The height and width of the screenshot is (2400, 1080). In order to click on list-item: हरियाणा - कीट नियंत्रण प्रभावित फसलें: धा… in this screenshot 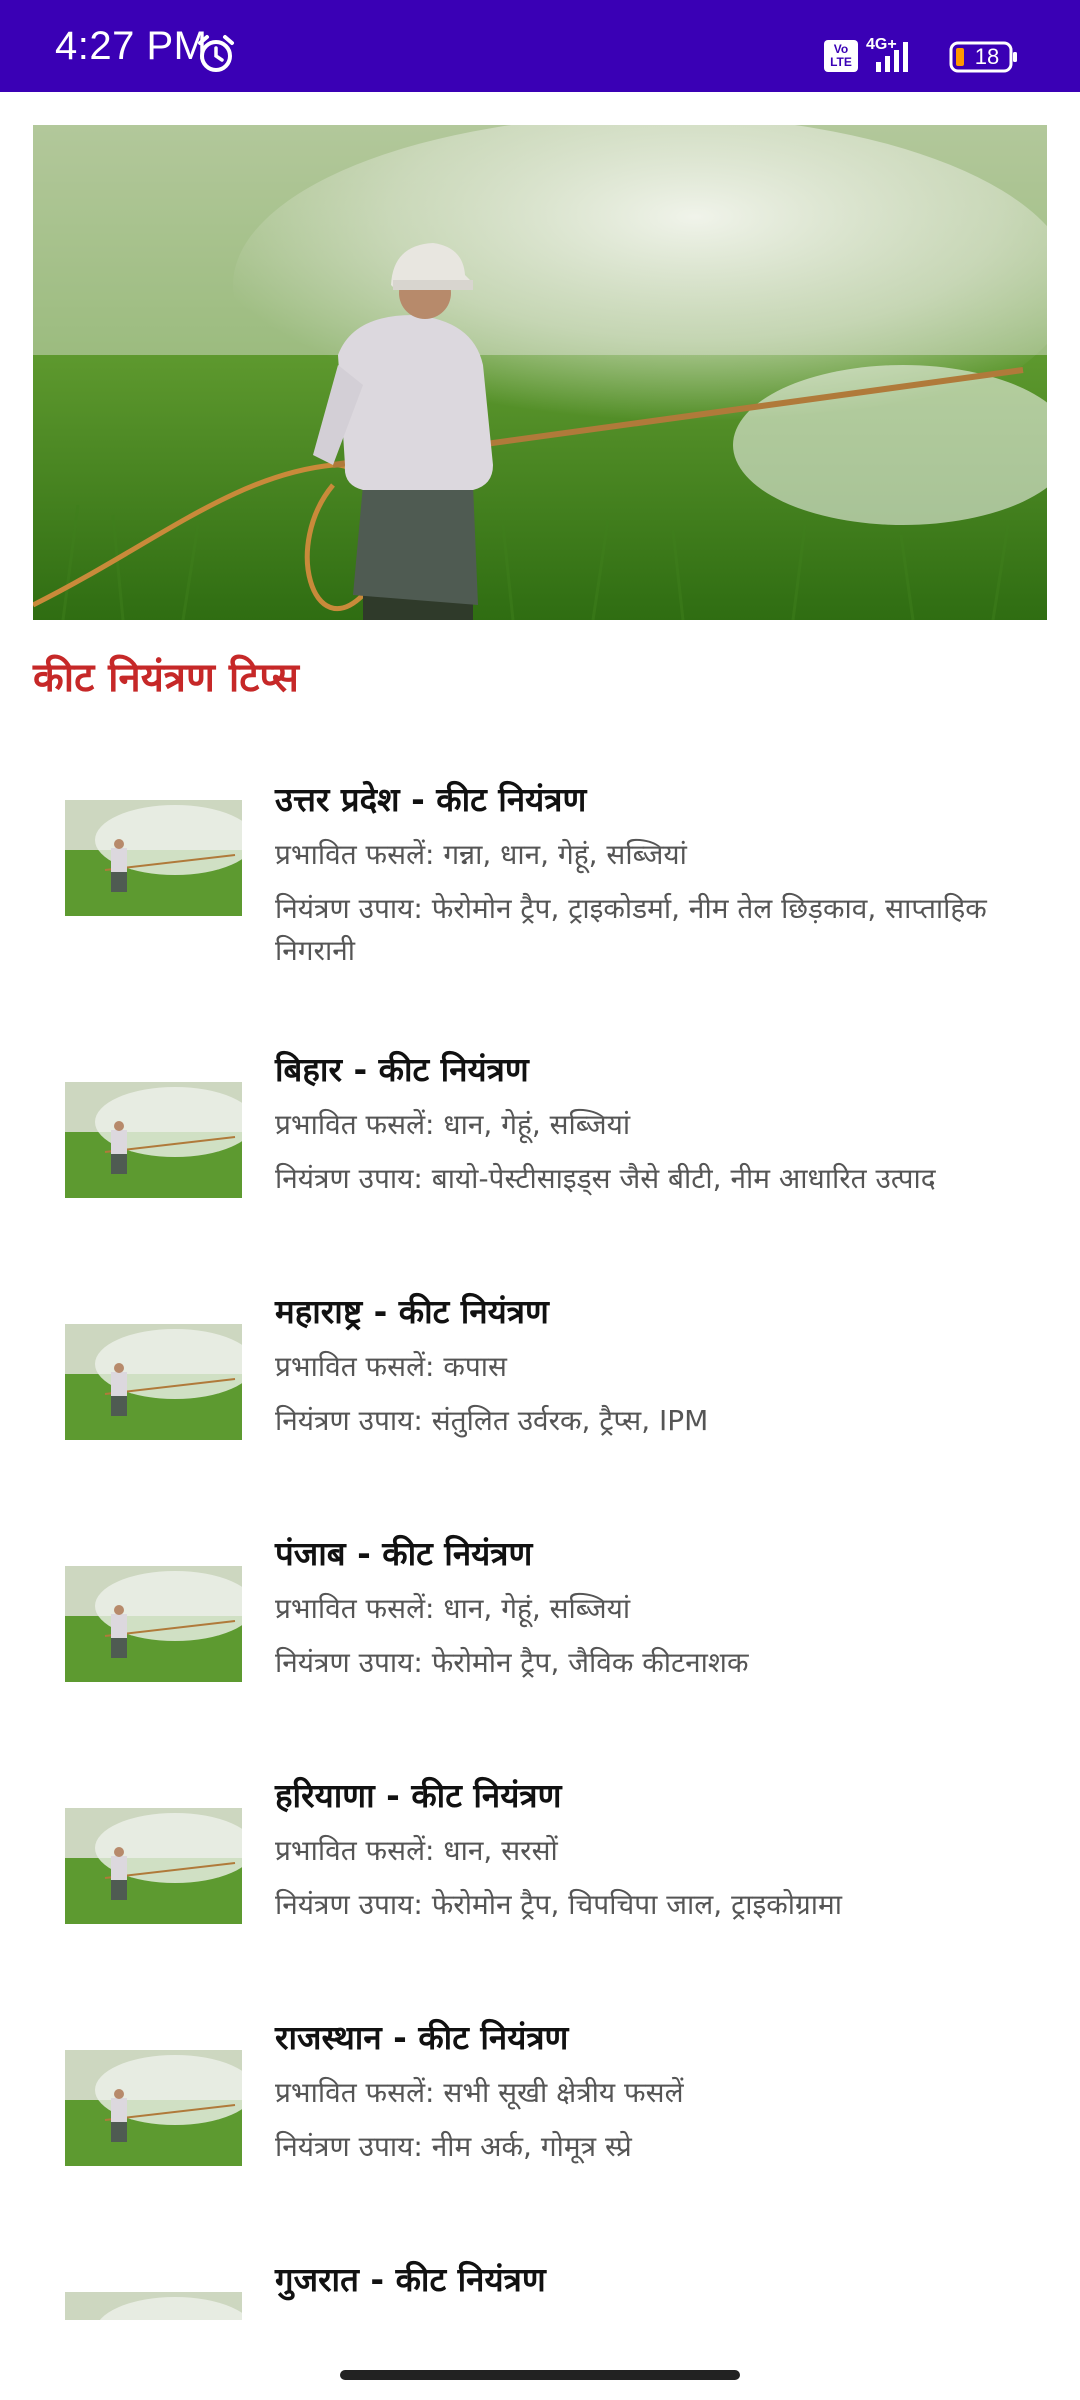, I will do `click(540, 1857)`.